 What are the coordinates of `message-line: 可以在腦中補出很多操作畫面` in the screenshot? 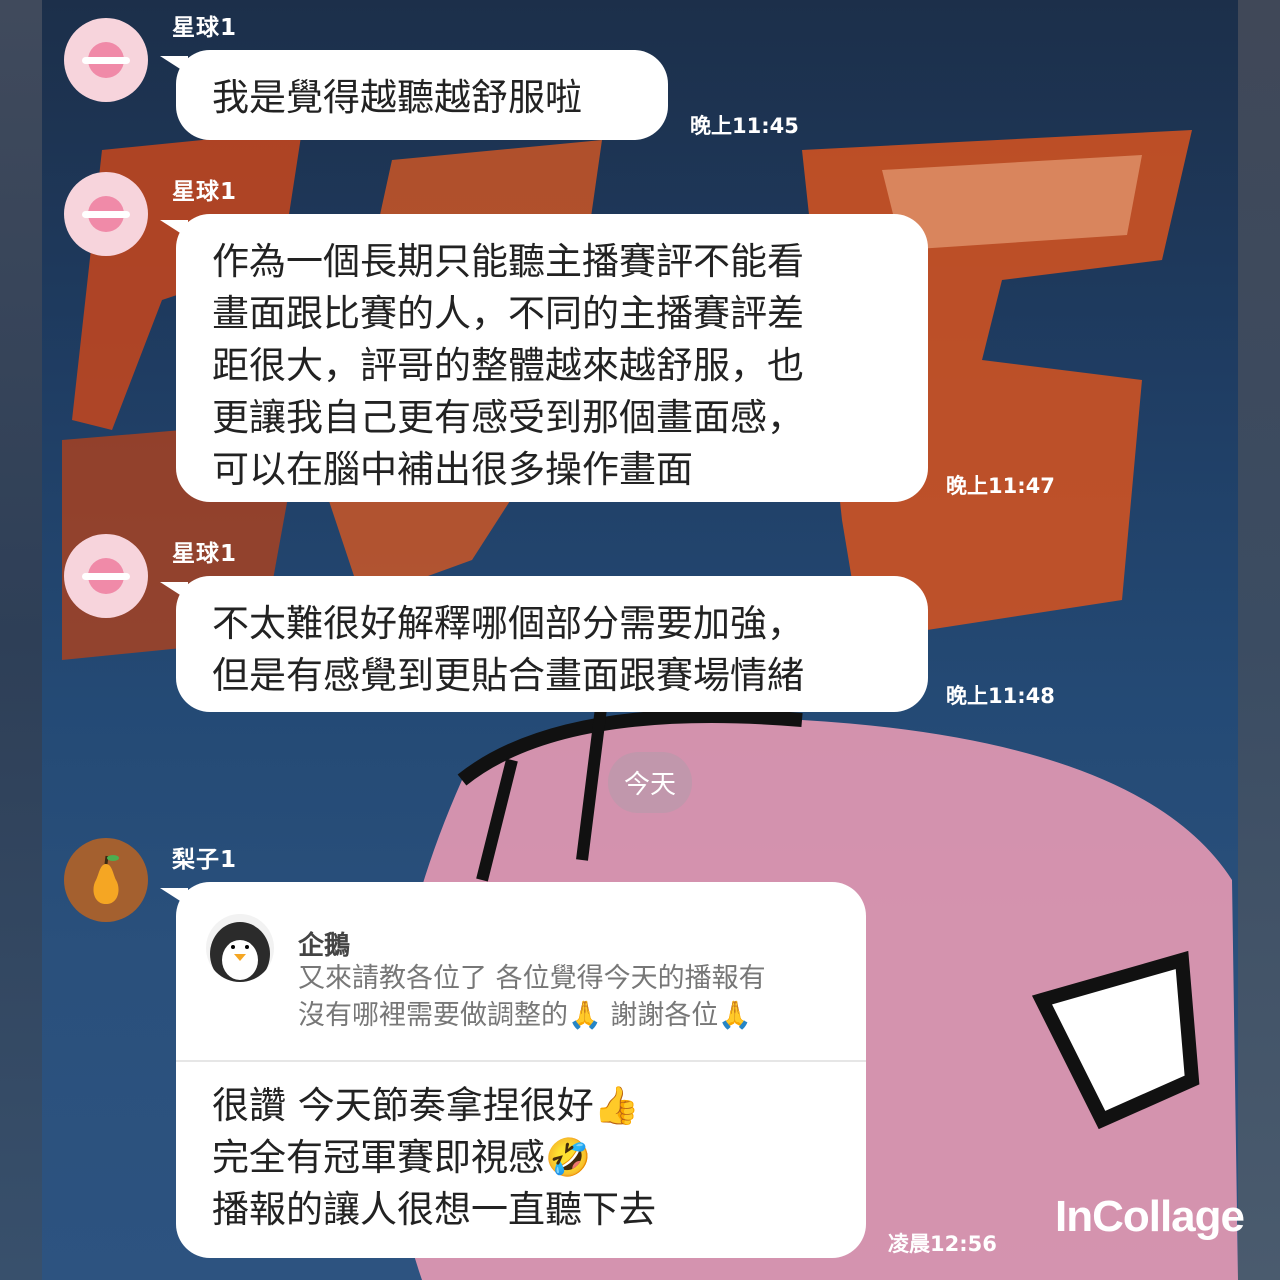 It's located at (452, 469).